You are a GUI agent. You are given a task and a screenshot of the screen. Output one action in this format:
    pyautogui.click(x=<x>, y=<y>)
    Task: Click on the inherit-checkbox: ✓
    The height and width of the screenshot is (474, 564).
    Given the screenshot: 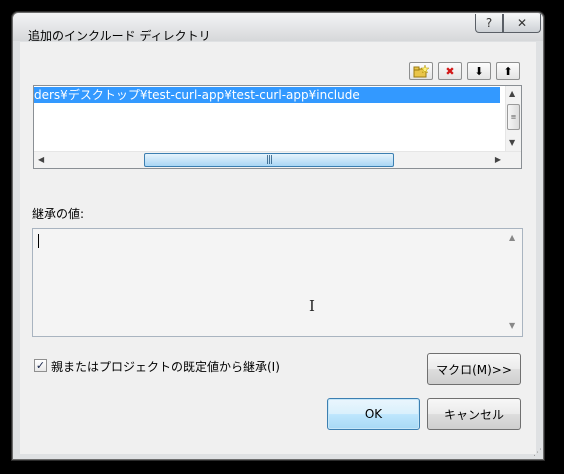 What is the action you would take?
    pyautogui.click(x=40, y=365)
    